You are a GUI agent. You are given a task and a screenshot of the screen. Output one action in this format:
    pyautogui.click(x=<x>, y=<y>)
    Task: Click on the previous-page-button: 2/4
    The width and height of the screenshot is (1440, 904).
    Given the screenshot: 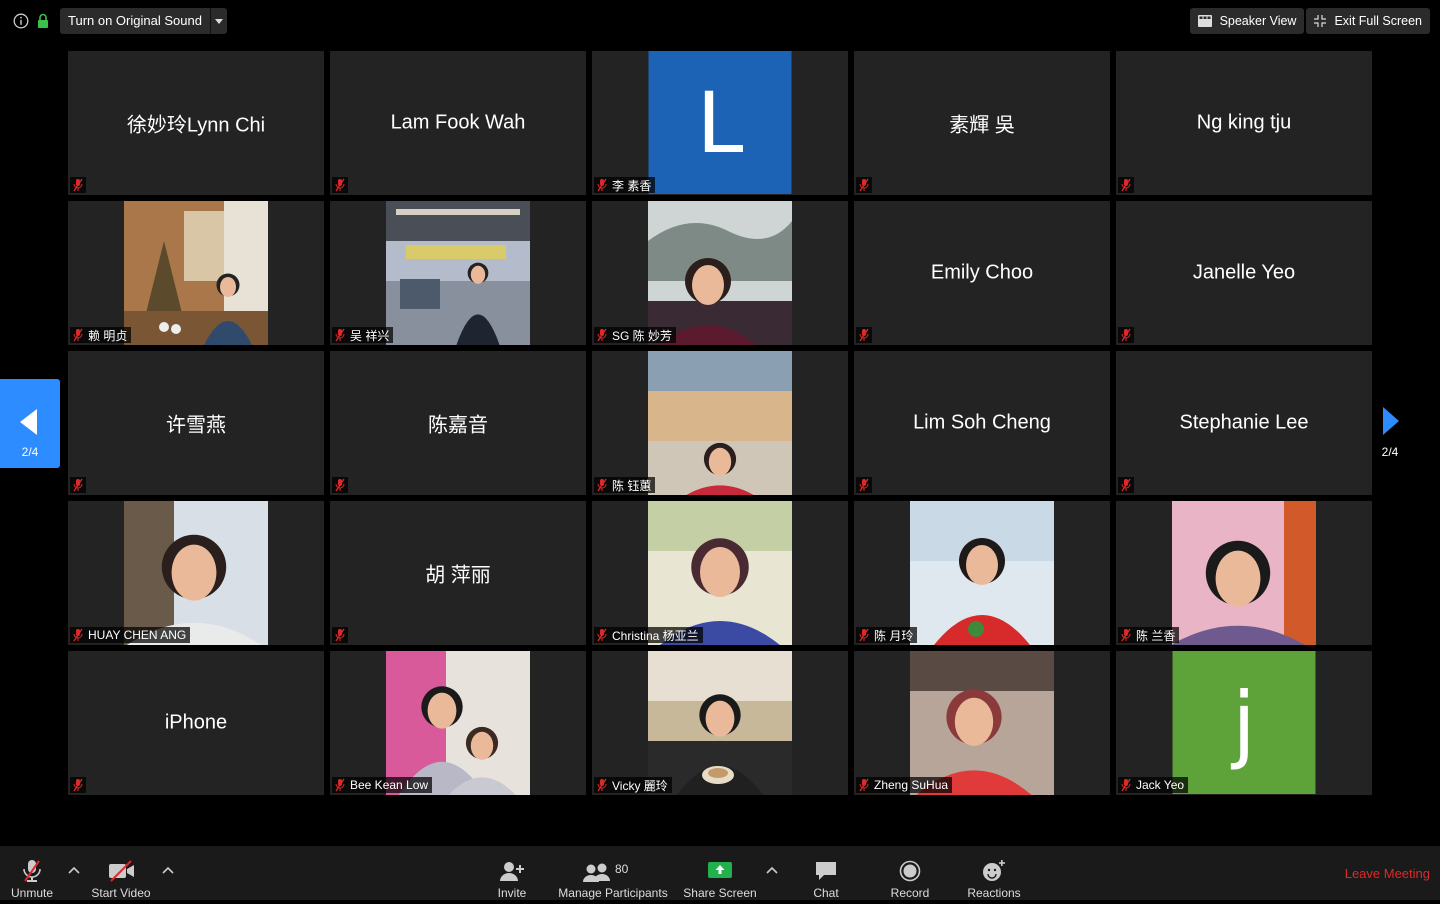 What is the action you would take?
    pyautogui.click(x=30, y=423)
    